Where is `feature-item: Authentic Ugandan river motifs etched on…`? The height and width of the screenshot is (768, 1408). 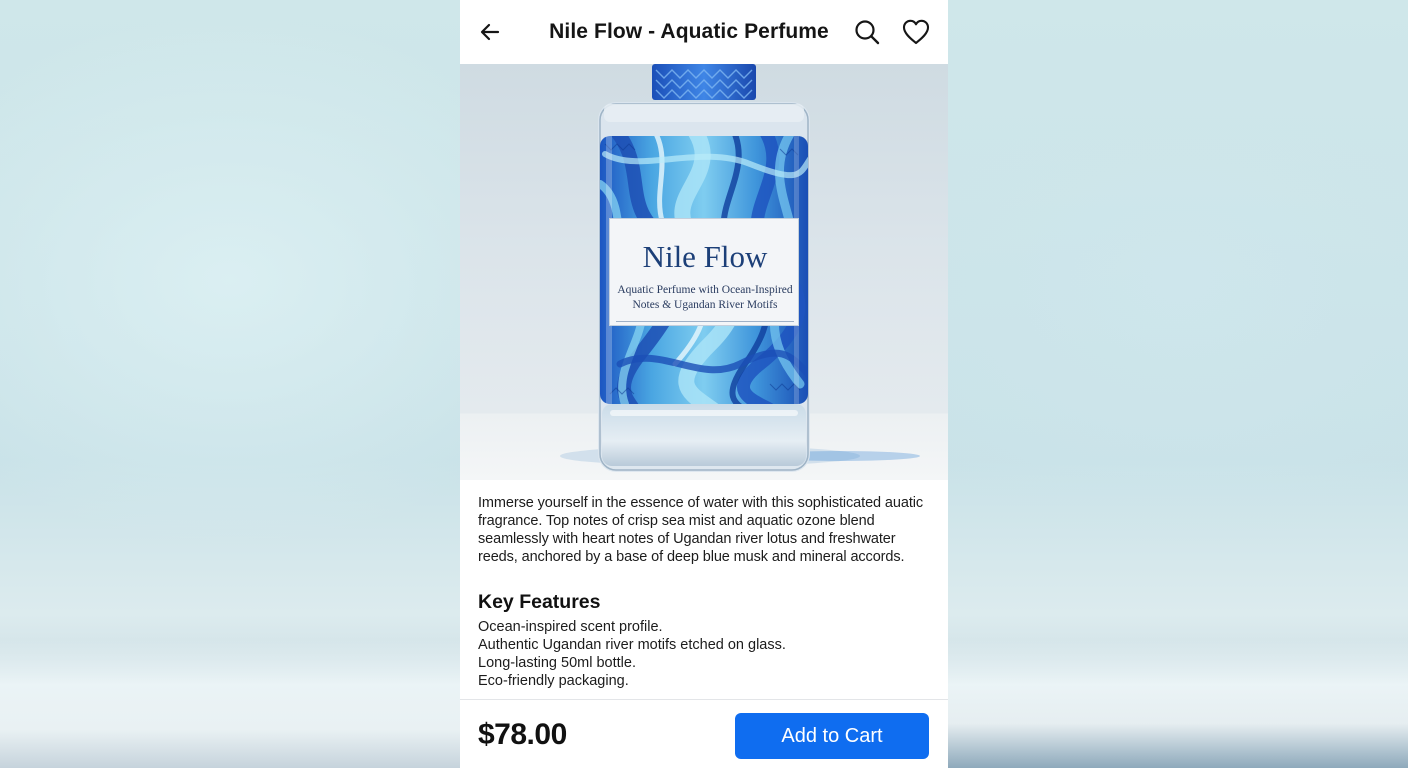
feature-item: Authentic Ugandan river motifs etched on… is located at coordinates (632, 645).